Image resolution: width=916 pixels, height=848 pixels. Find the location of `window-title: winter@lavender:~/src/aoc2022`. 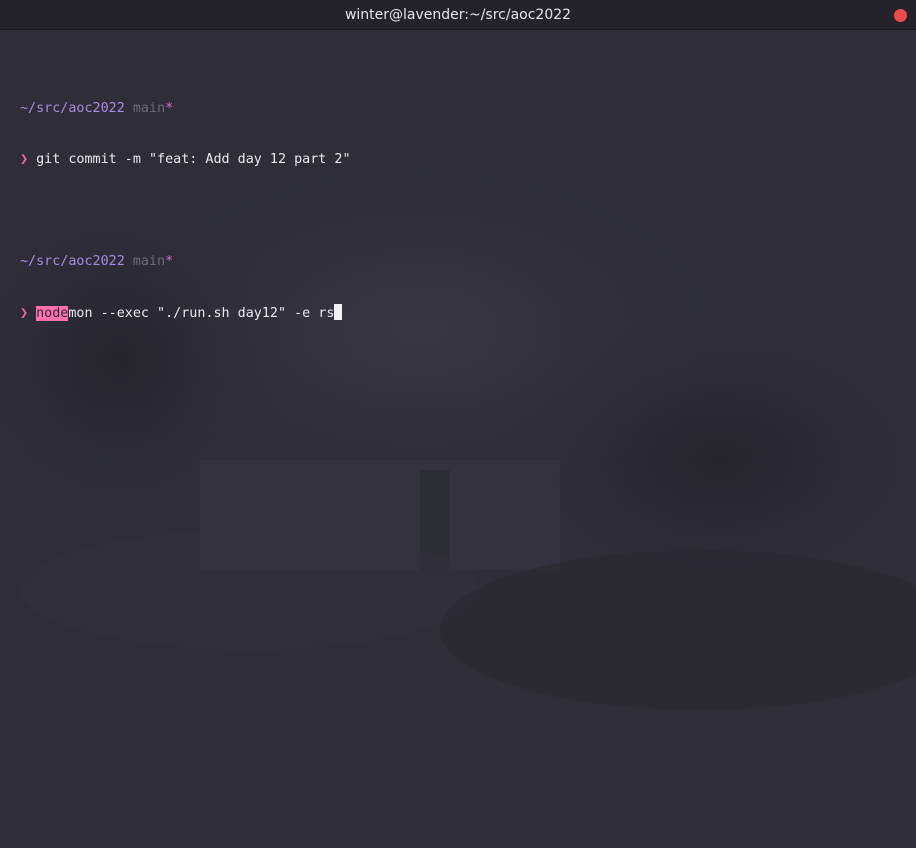

window-title: winter@lavender:~/src/aoc2022 is located at coordinates (458, 15).